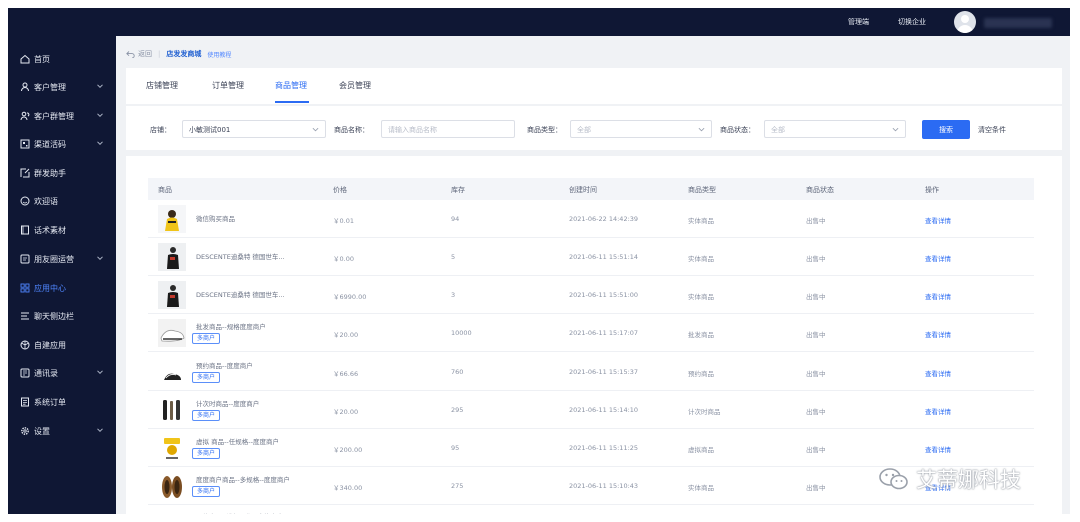 The image size is (1080, 522). I want to click on column-header-product: 商品, so click(165, 190).